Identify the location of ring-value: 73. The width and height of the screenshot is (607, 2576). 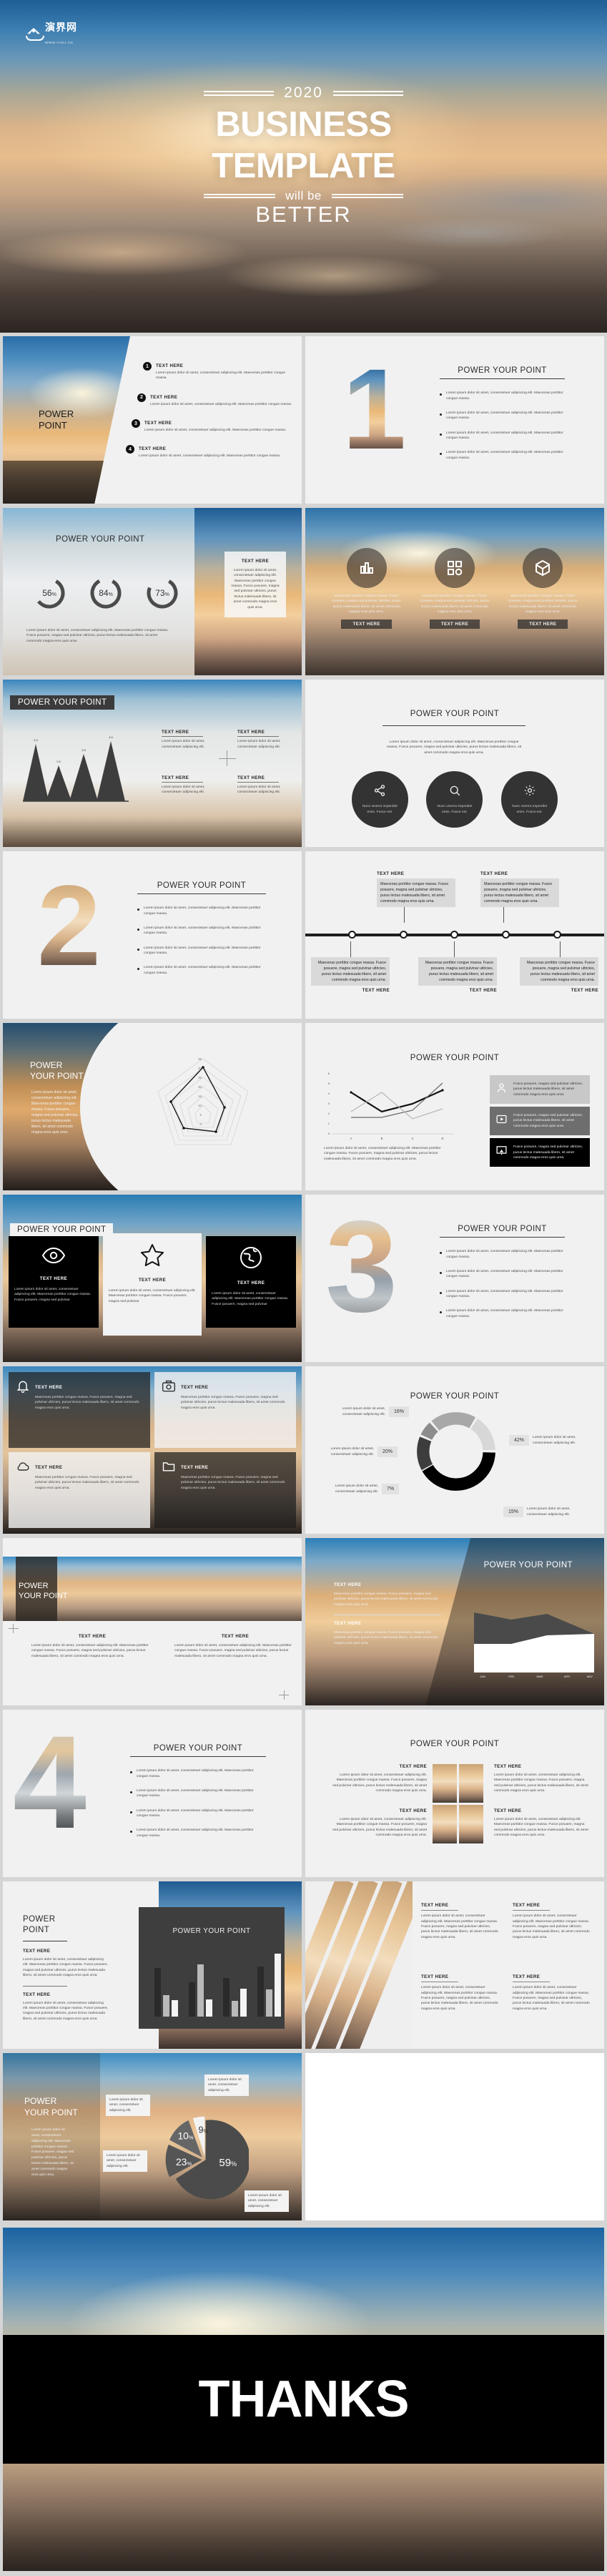
(160, 593).